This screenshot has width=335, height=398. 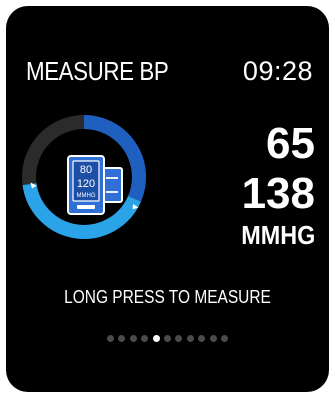 I want to click on clock-time: 09:28, so click(x=277, y=71).